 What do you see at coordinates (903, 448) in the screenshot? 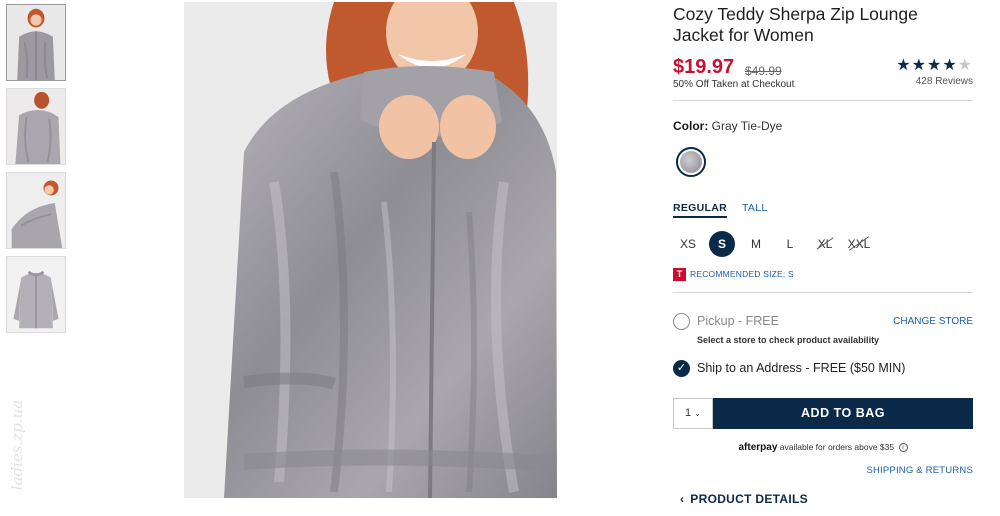
I see `info-icon: i` at bounding box center [903, 448].